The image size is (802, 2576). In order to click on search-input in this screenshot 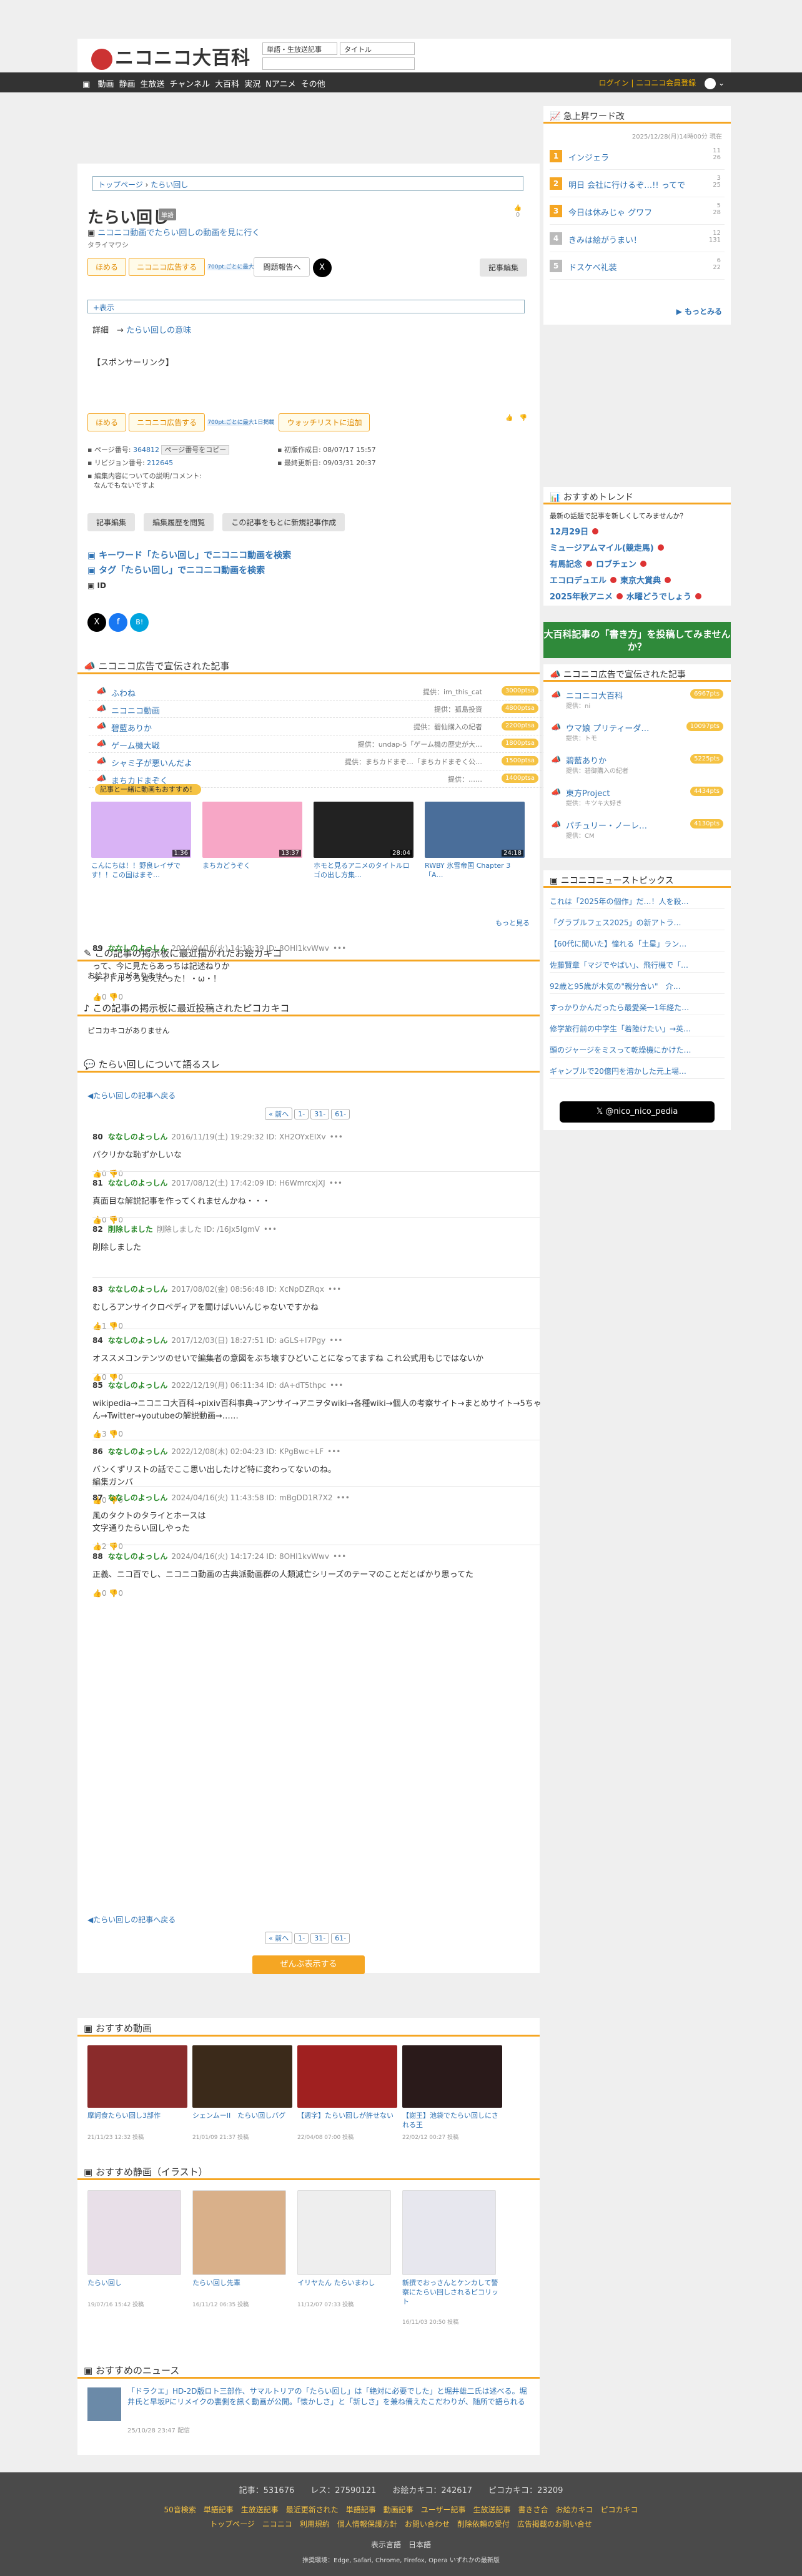, I will do `click(338, 63)`.